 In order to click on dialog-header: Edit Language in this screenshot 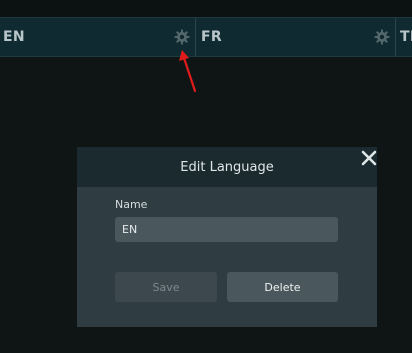, I will do `click(227, 167)`.